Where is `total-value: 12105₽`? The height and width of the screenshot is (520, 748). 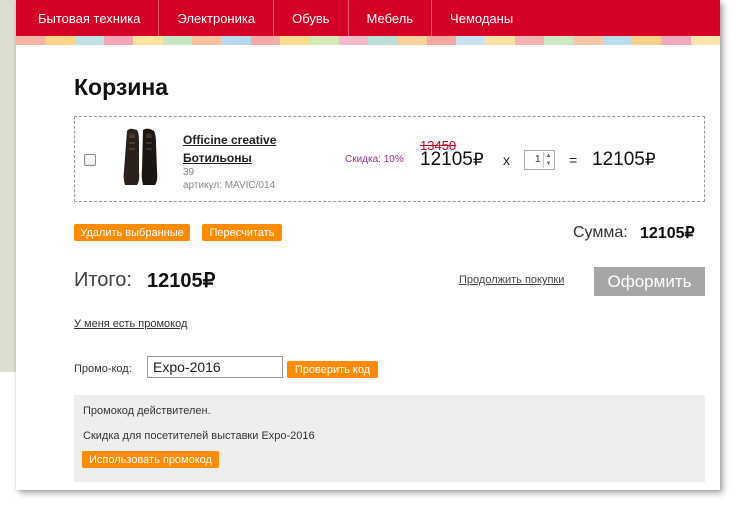 total-value: 12105₽ is located at coordinates (181, 280).